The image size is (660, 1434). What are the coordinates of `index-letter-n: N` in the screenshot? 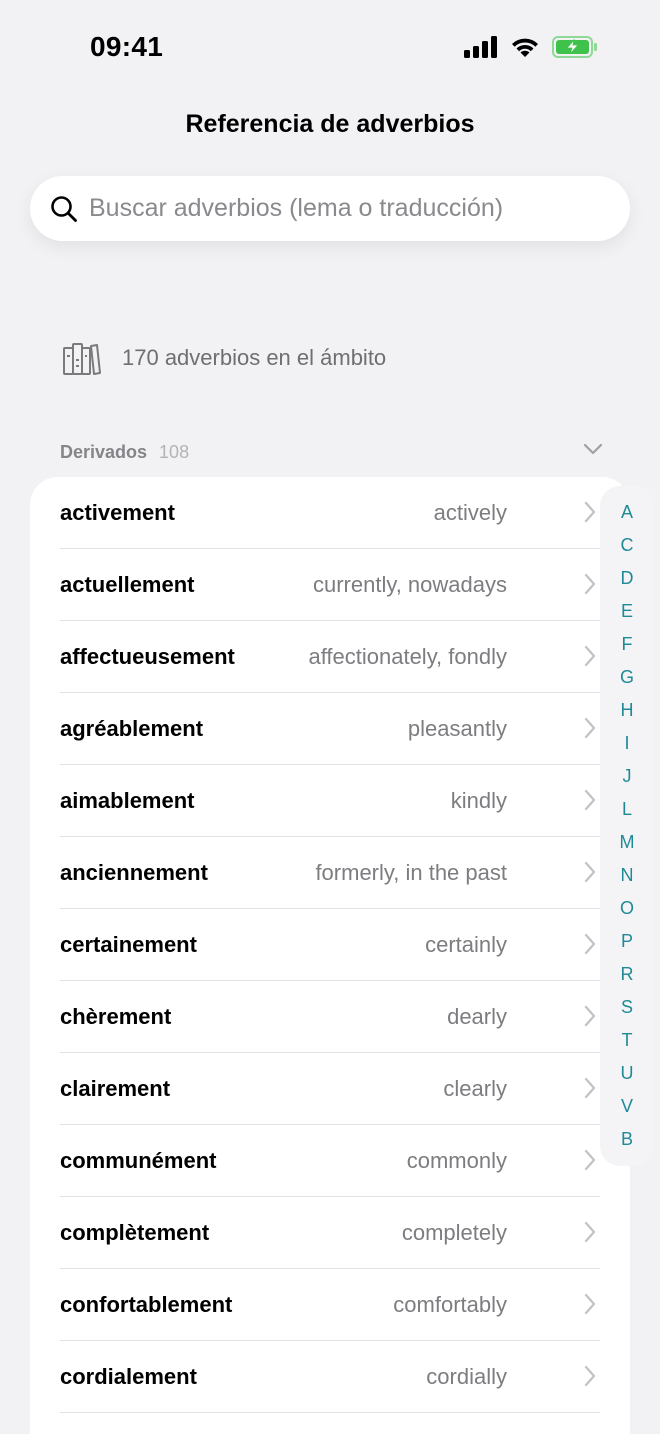 It's located at (627, 875).